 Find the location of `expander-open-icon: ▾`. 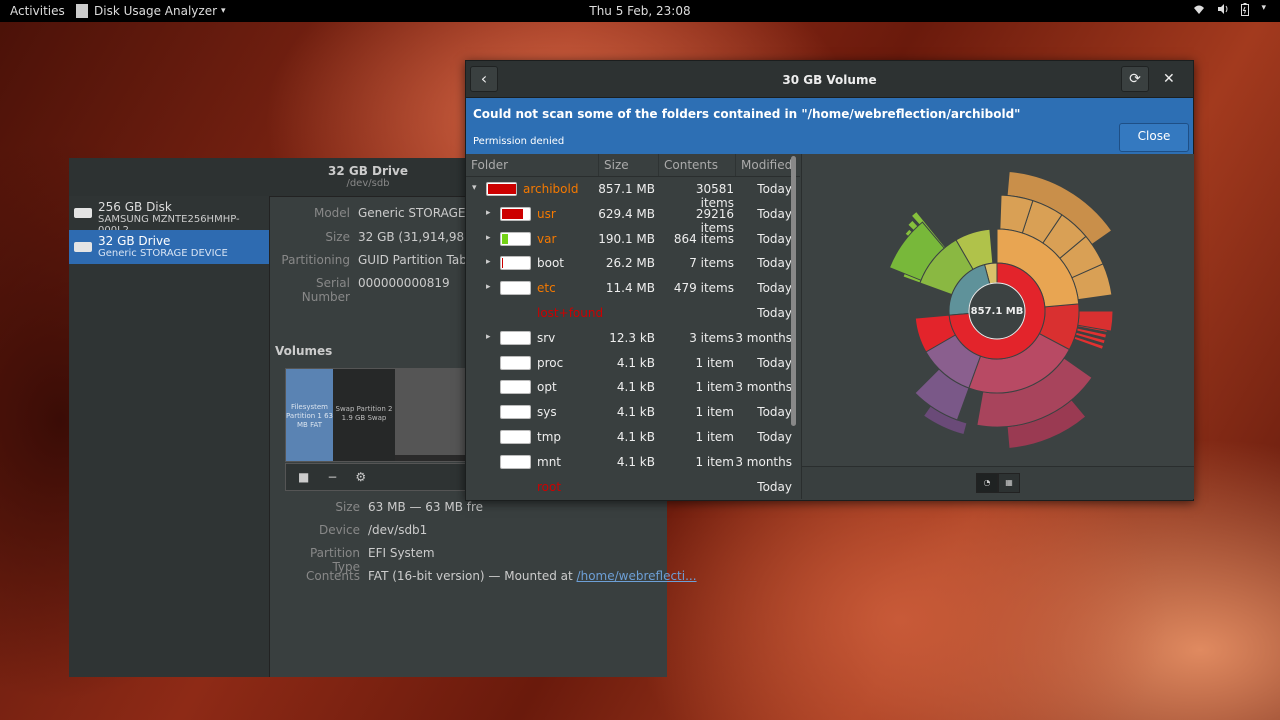

expander-open-icon: ▾ is located at coordinates (474, 188).